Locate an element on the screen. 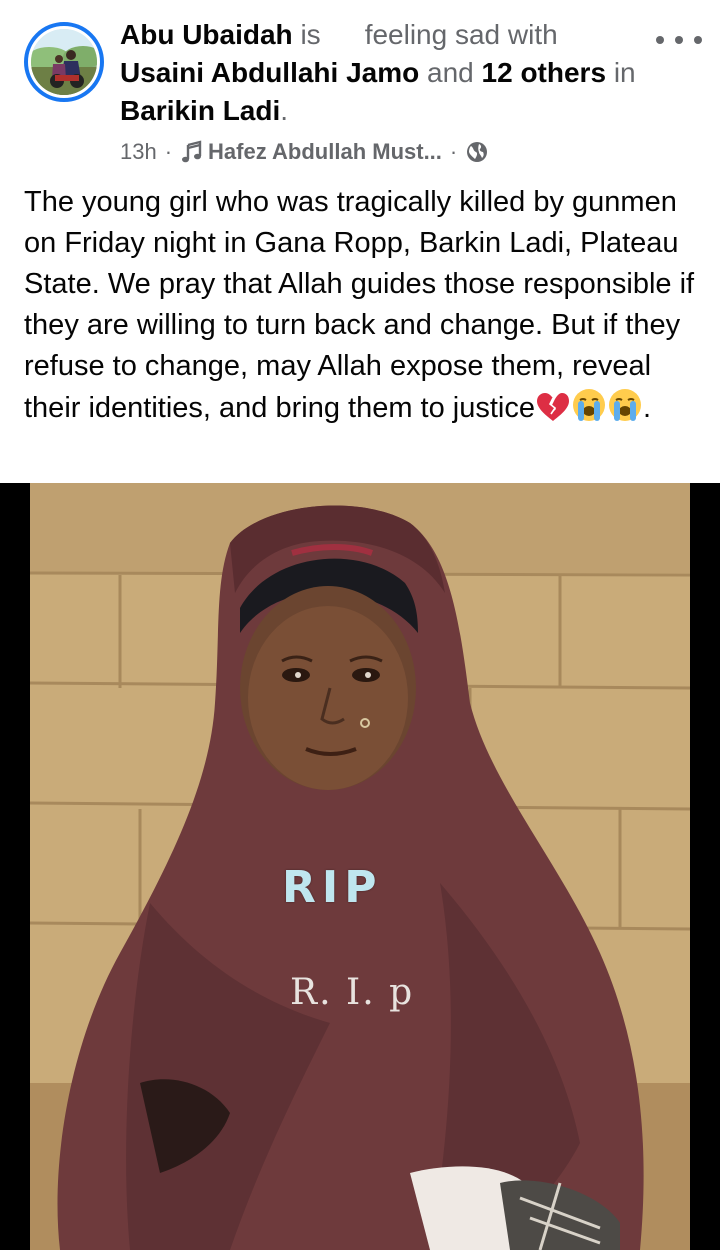  and-word: and is located at coordinates (450, 72).